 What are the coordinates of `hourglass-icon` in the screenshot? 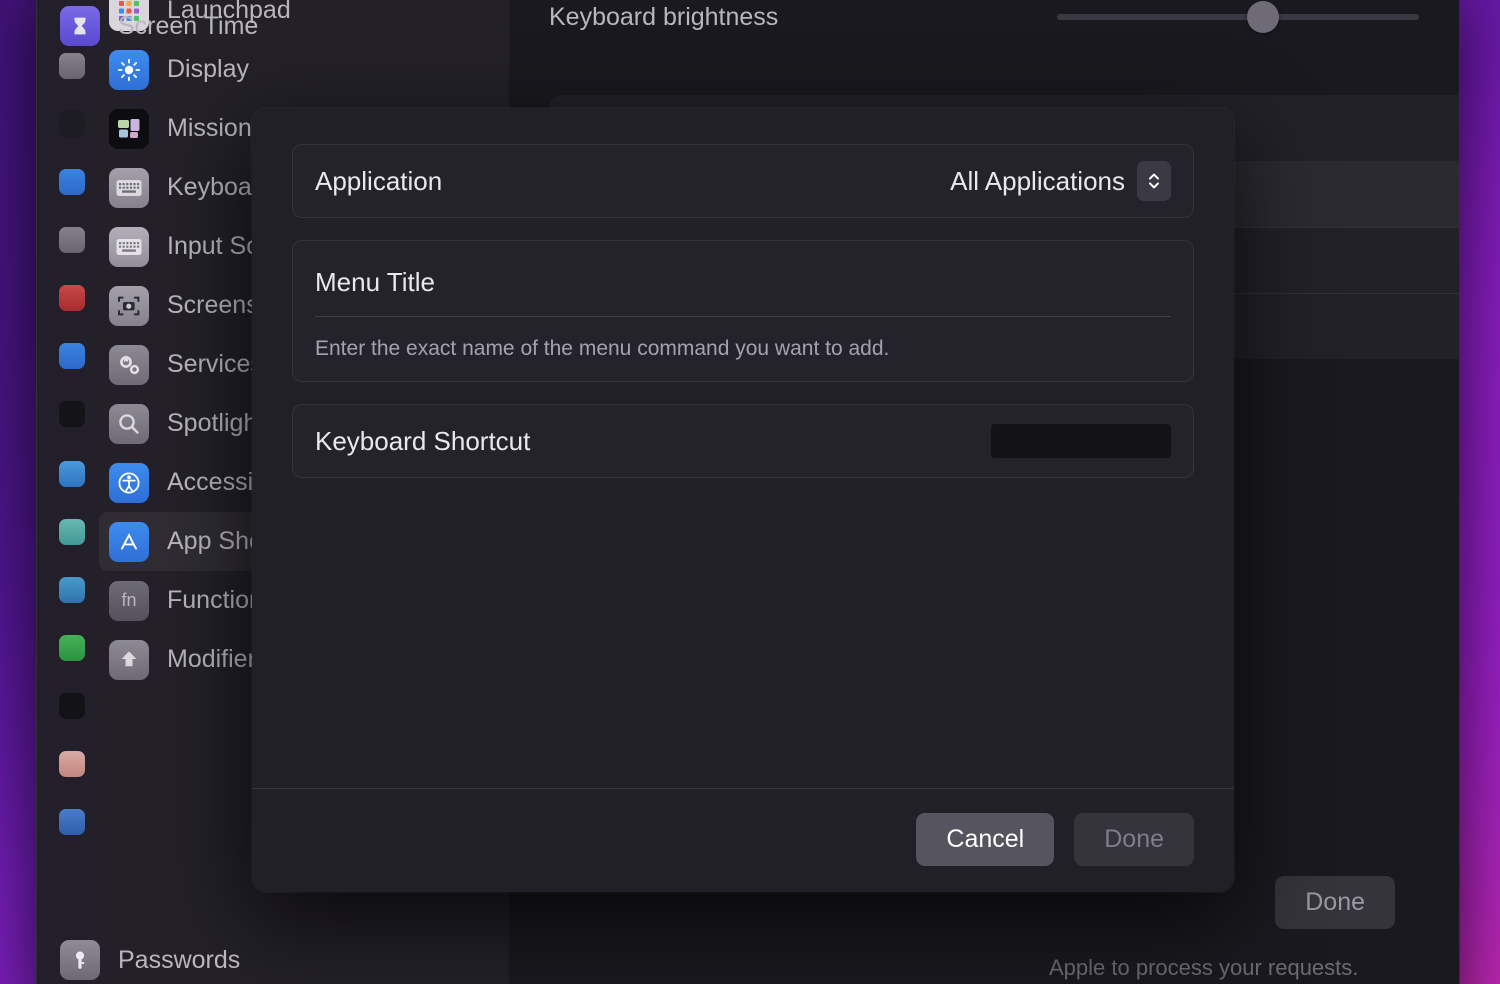 It's located at (80, 26).